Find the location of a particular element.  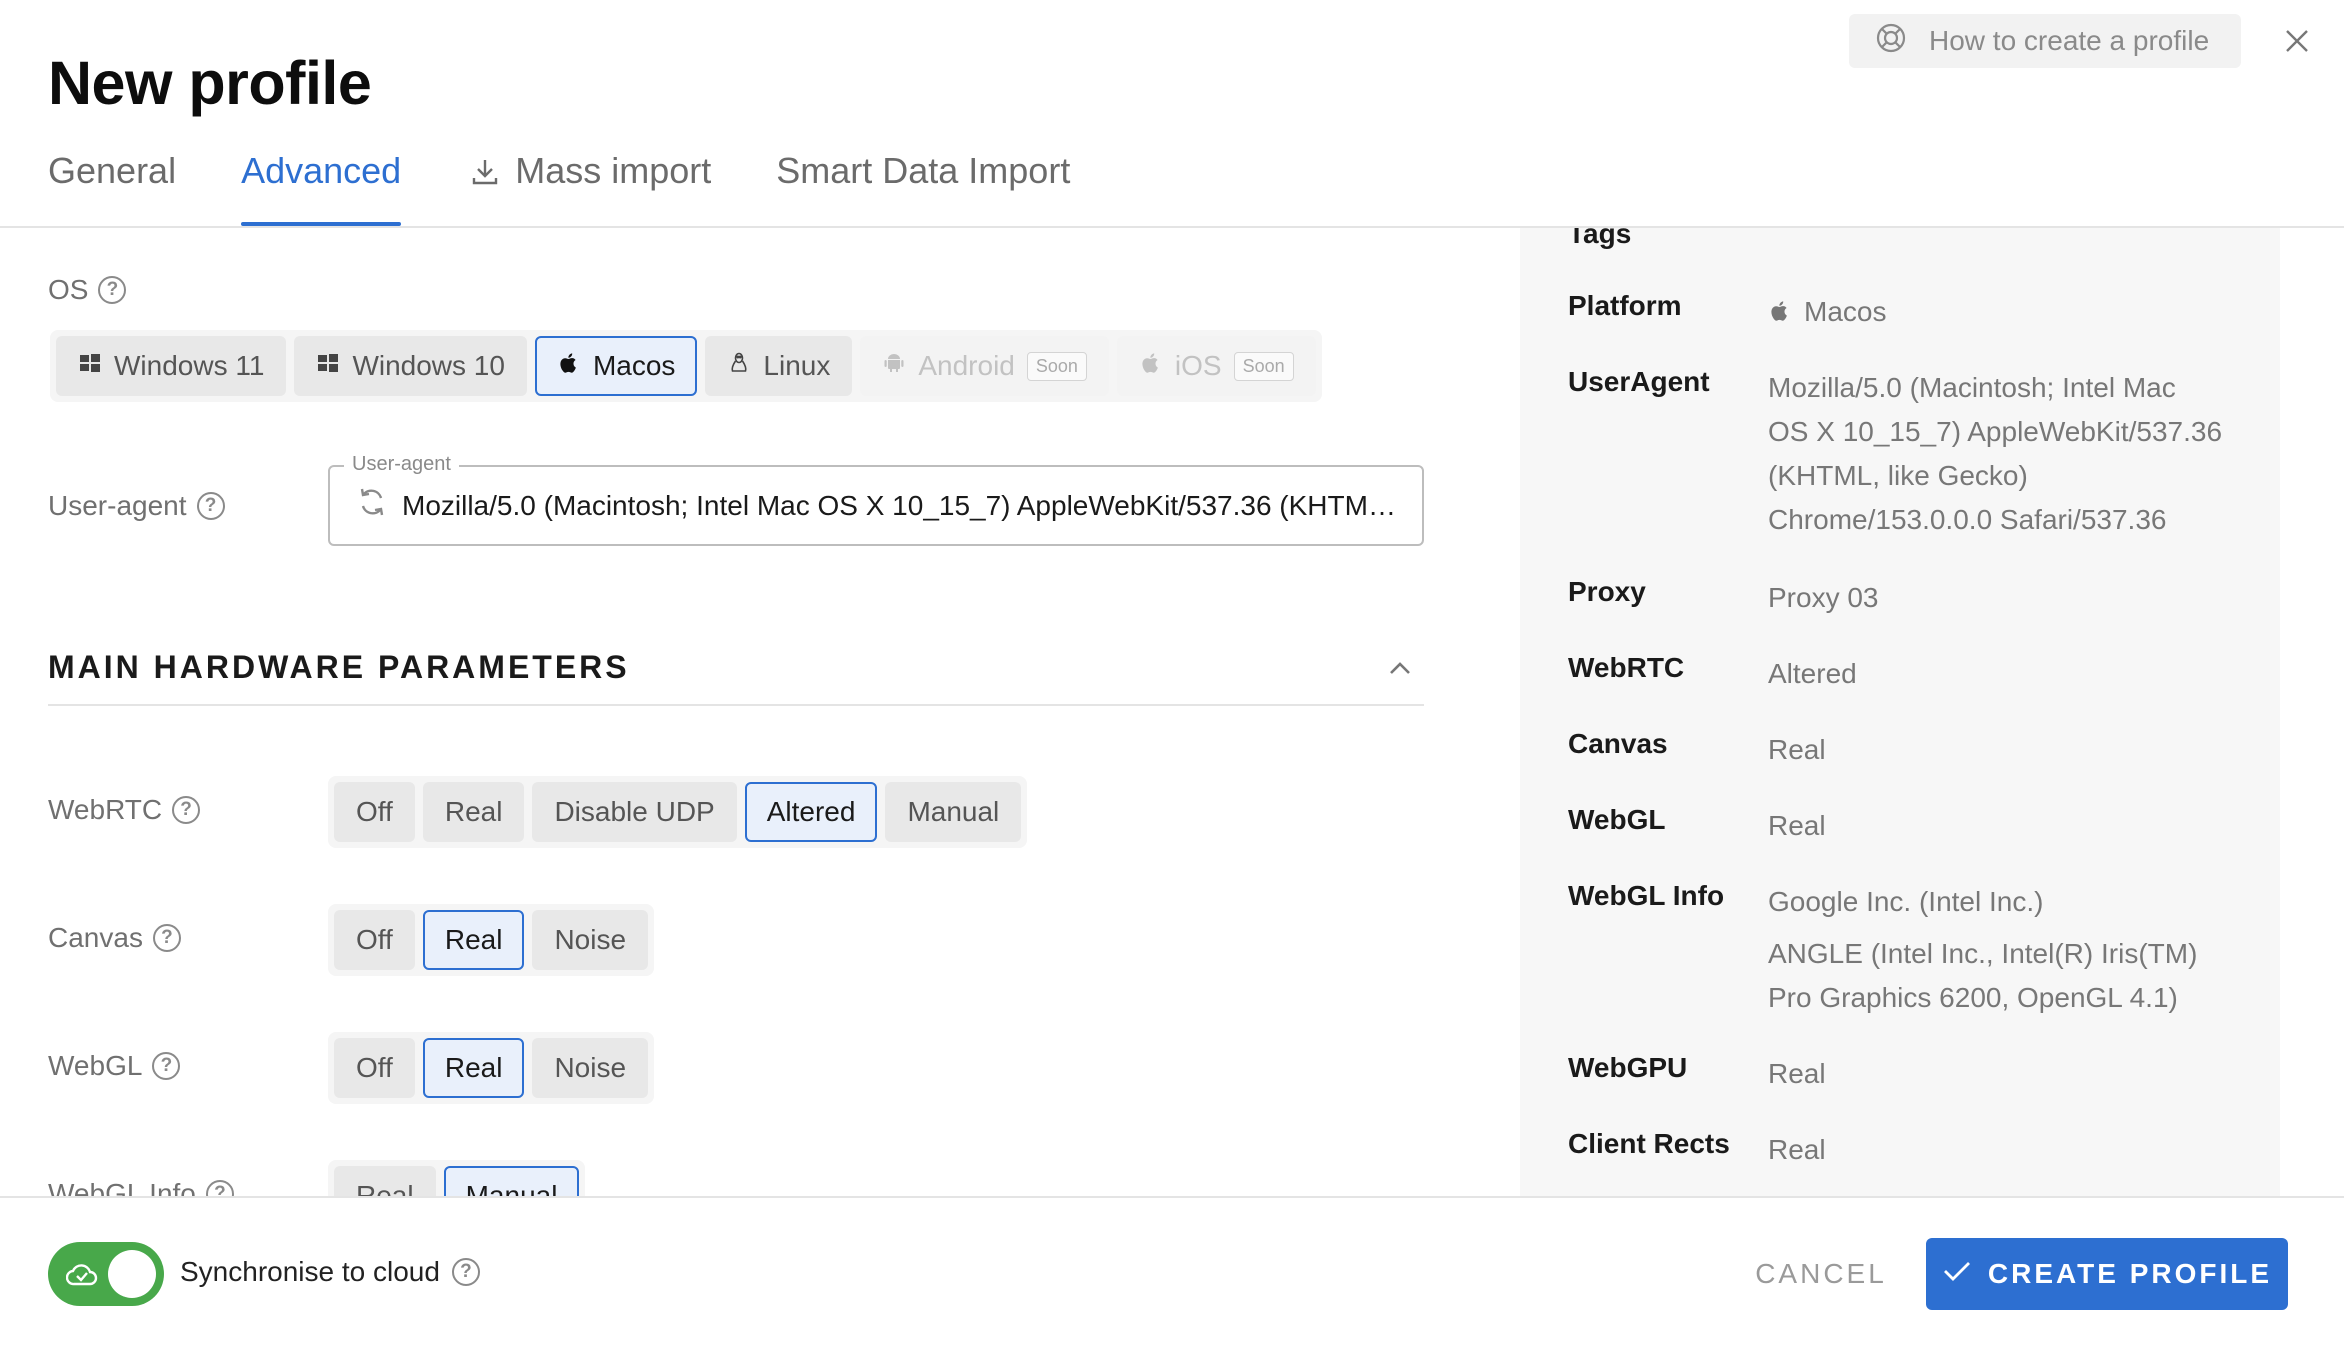

section-divider is located at coordinates (736, 705).